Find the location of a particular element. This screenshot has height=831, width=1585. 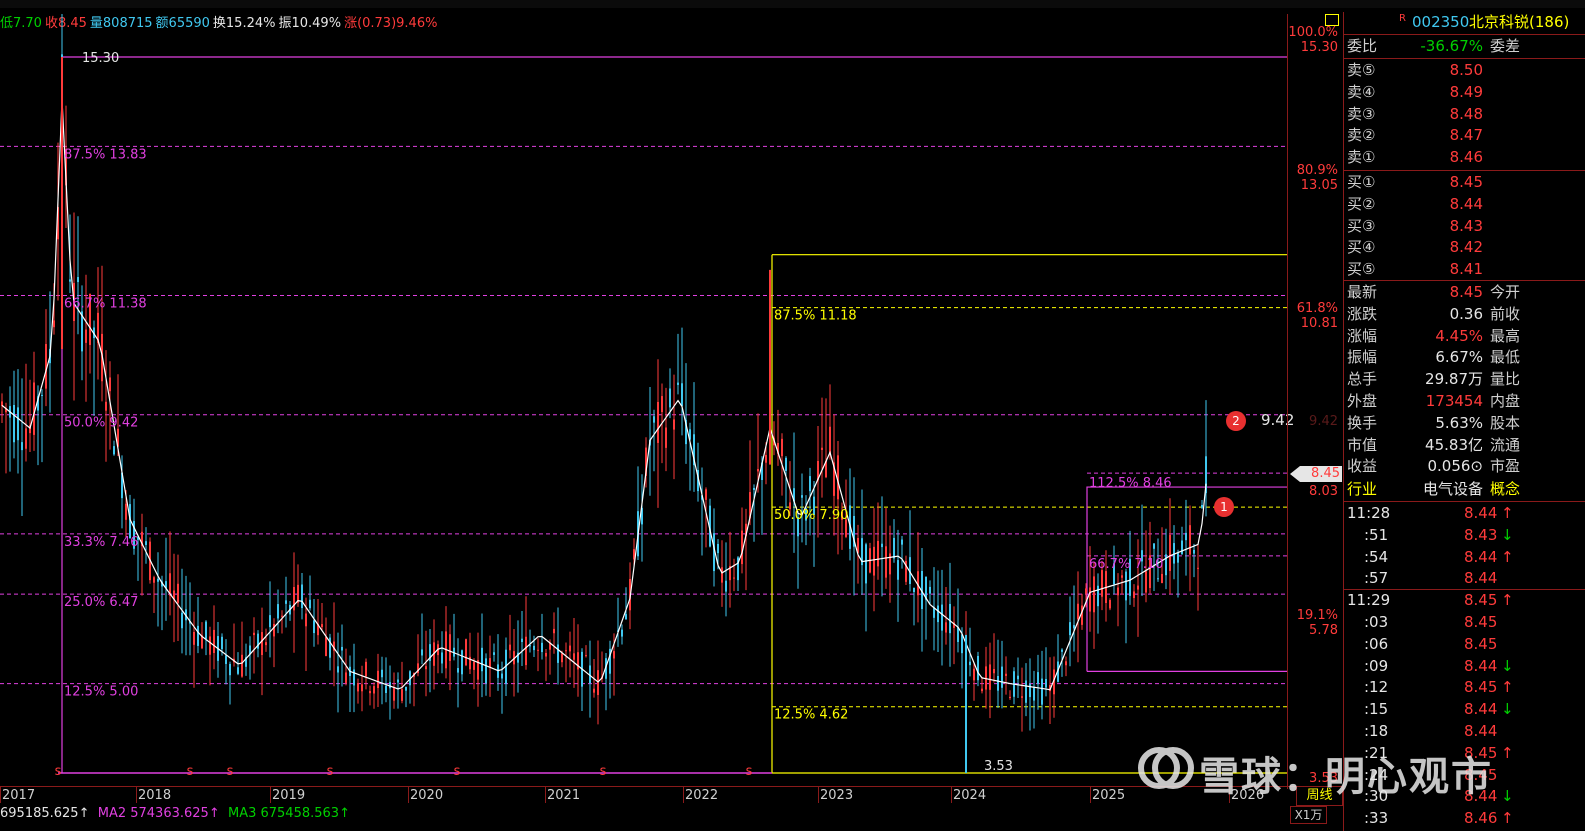

current-price-tag: 8.45 is located at coordinates (1316, 474).